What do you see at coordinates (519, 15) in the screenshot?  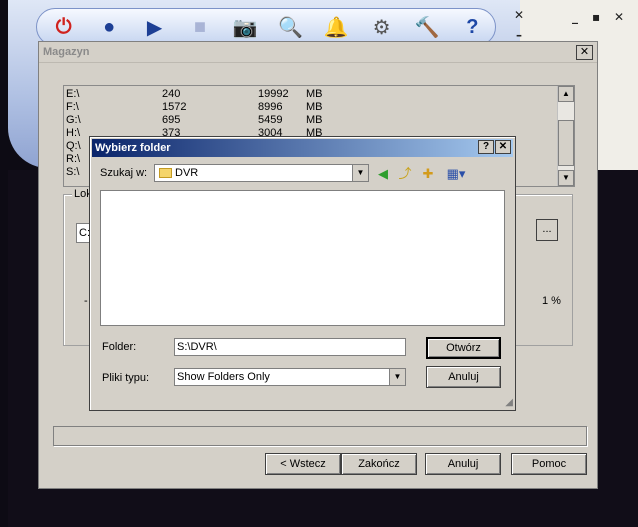 I see `app-close-icon: ✕` at bounding box center [519, 15].